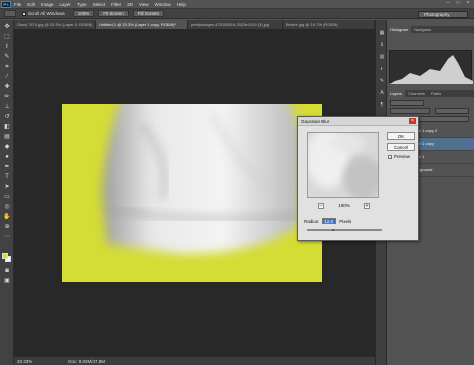 The image size is (474, 365). I want to click on clone-stamp-tool-icon: ⊥, so click(7, 107).